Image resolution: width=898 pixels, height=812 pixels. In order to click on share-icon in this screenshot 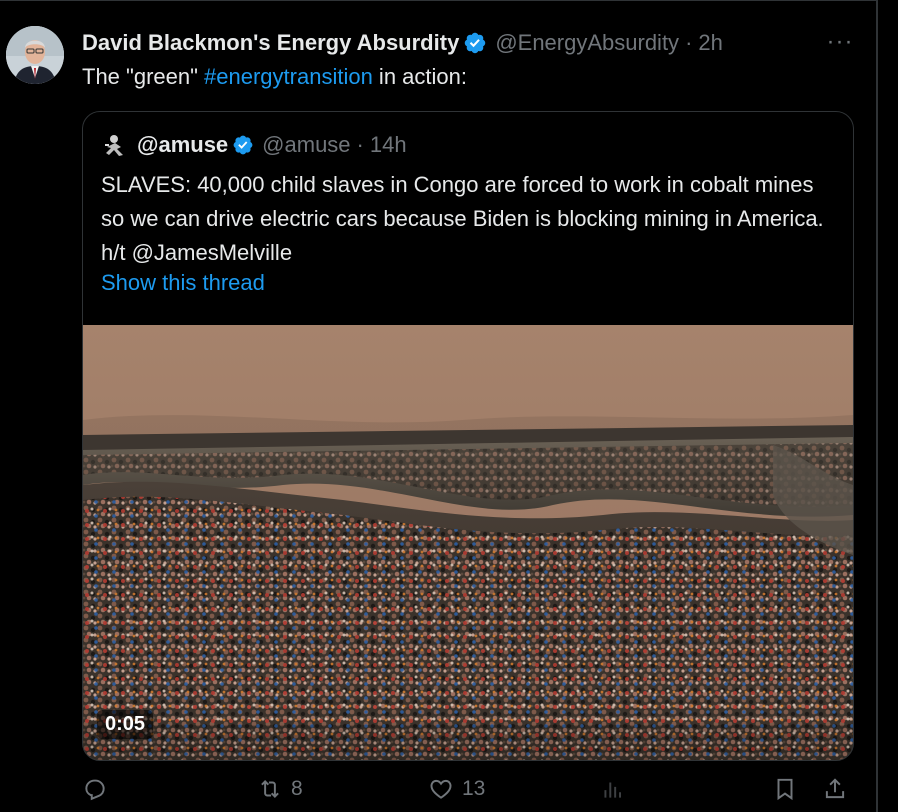, I will do `click(835, 789)`.